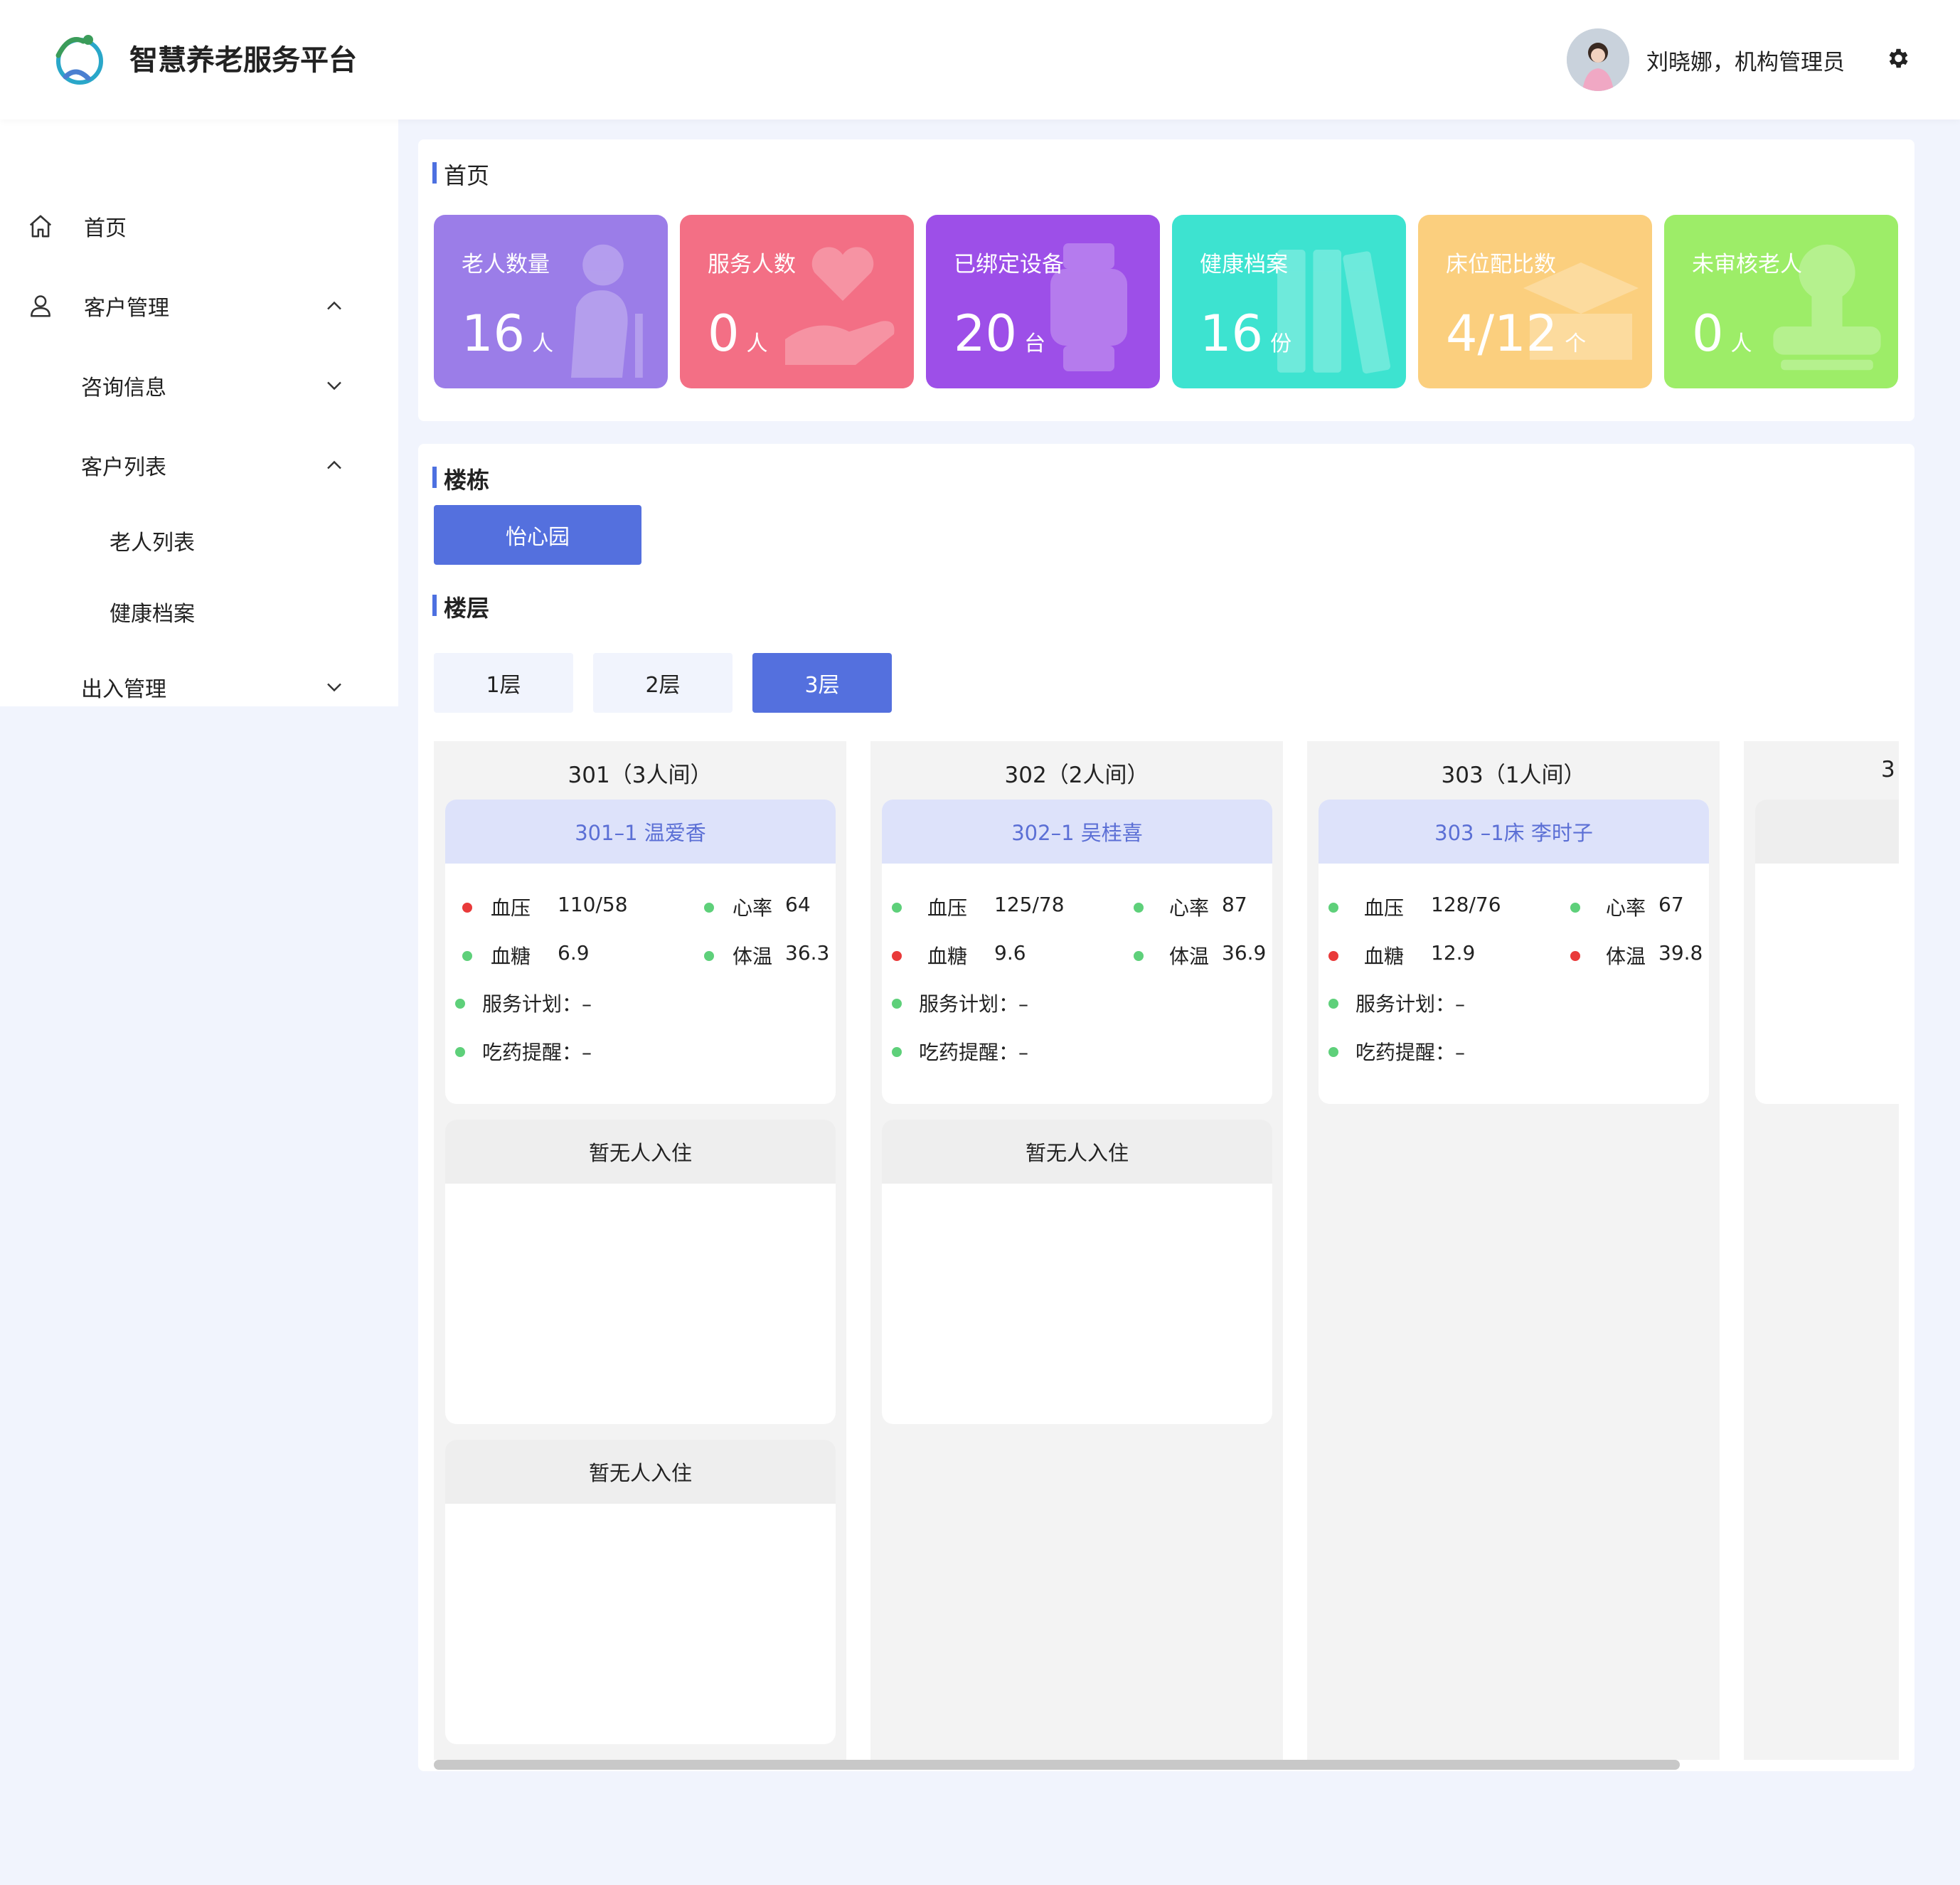 The image size is (1960, 1885). I want to click on stat-card-service-count: 服务人数 0人, so click(797, 301).